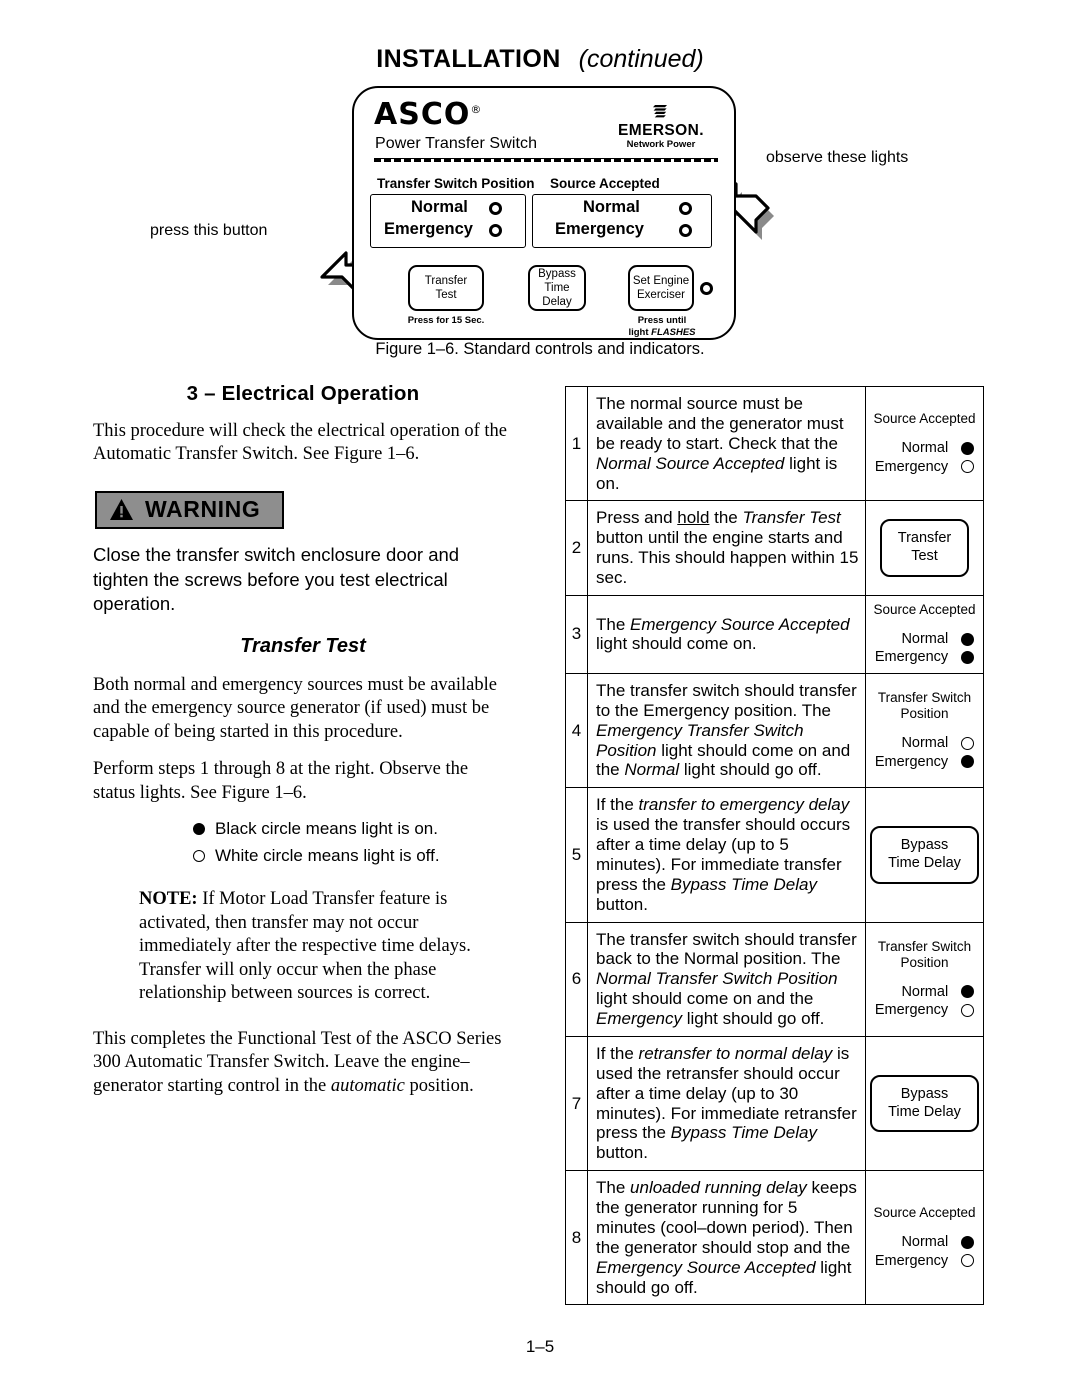  Describe the element at coordinates (446, 280) in the screenshot. I see `panel-btn-transfer-test-line1: Transfer` at that location.